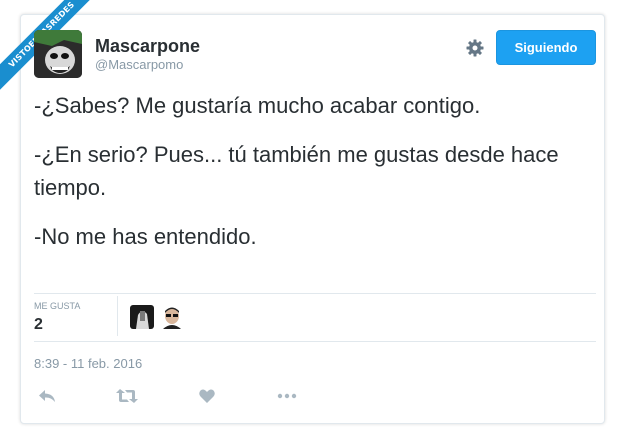  What do you see at coordinates (145, 236) in the screenshot?
I see `tweet-line: -No me has entendido.` at bounding box center [145, 236].